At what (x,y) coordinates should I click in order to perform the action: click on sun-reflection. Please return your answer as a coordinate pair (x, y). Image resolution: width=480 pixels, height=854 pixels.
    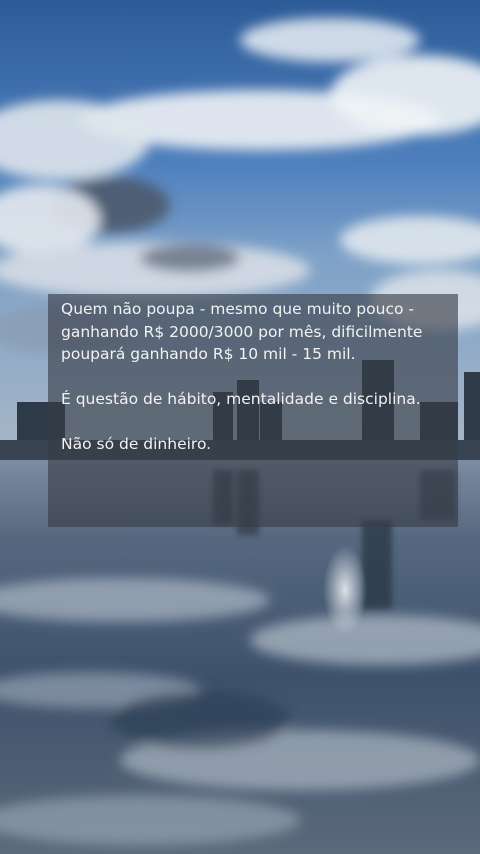
    Looking at the image, I should click on (345, 590).